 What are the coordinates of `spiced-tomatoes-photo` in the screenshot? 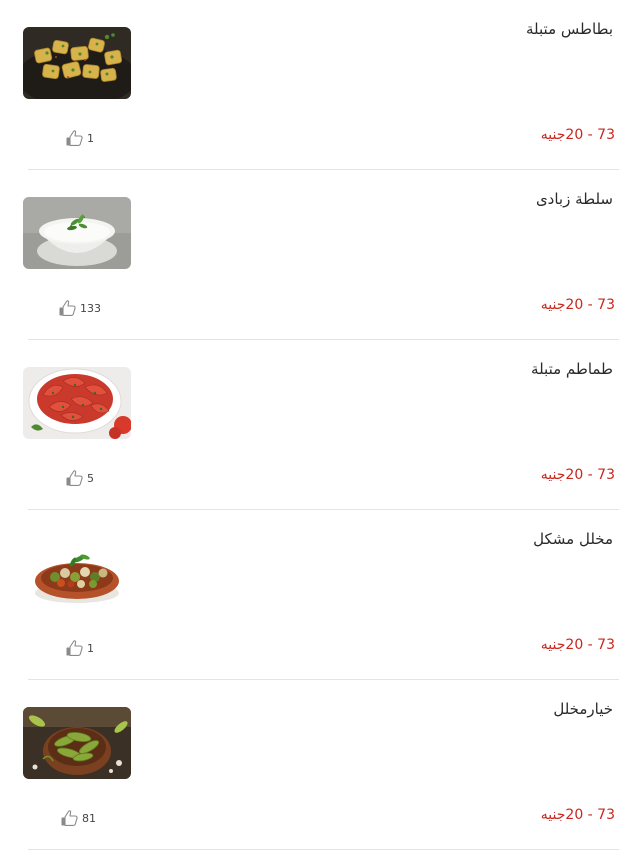 It's located at (77, 403).